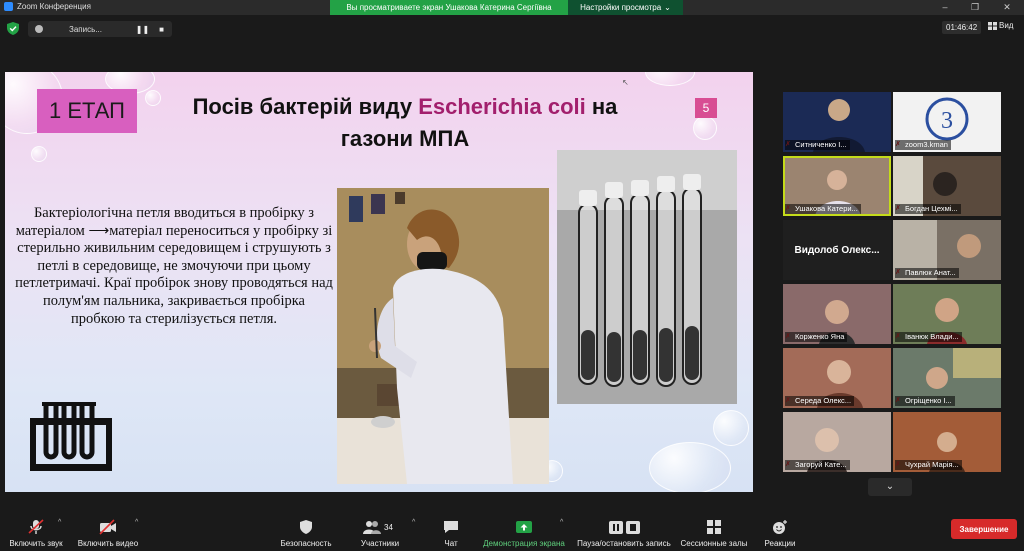 The image size is (1024, 551). Describe the element at coordinates (945, 7) in the screenshot. I see `minimize-button: –` at that location.